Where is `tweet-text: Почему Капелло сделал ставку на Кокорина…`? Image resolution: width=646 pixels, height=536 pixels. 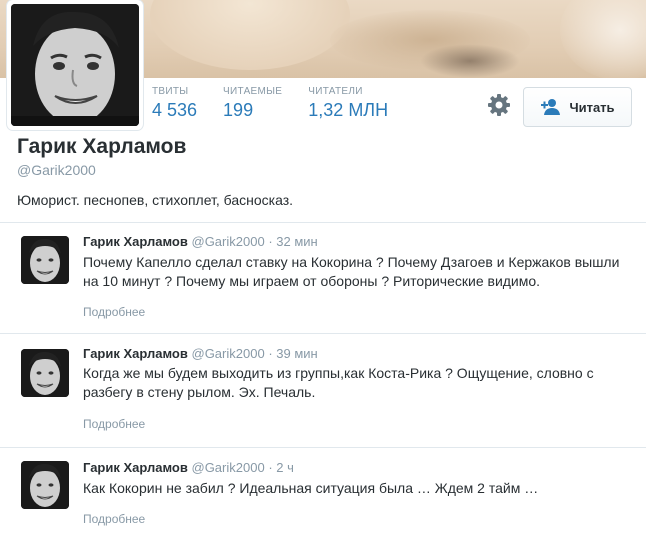
tweet-text: Почему Капелло сделал ставку на Кокорина… is located at coordinates (351, 271).